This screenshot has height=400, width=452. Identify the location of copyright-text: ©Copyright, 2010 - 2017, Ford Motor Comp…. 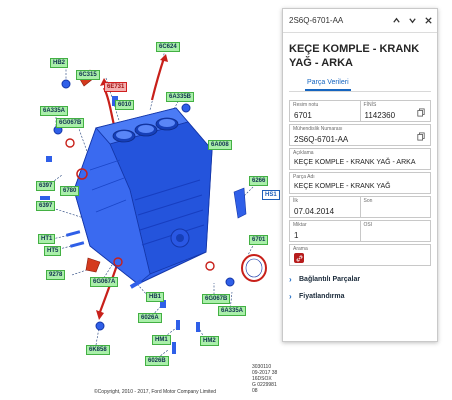
(155, 392).